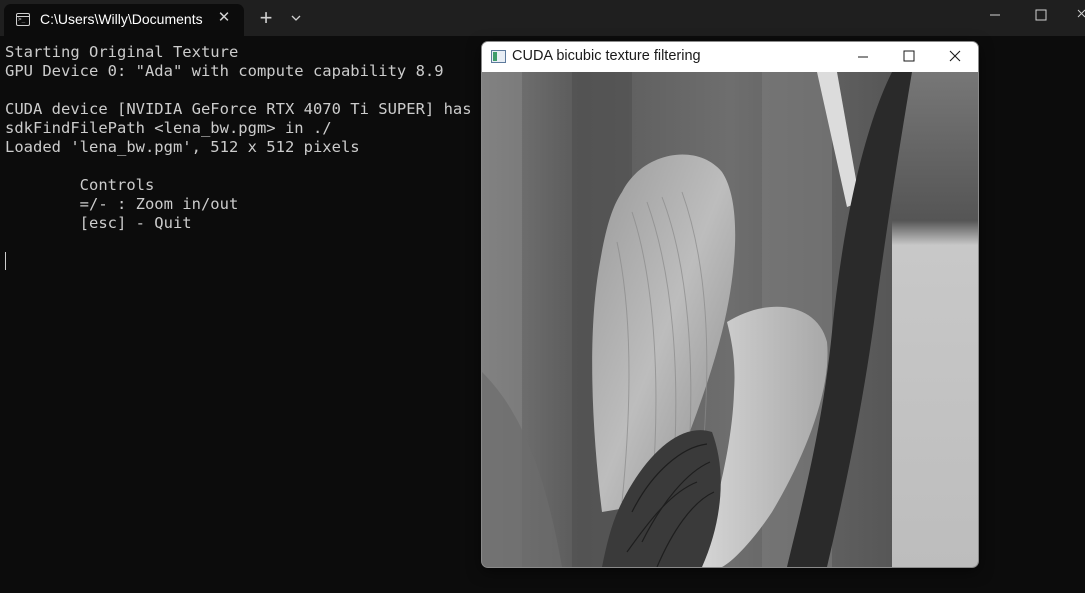  Describe the element at coordinates (730, 57) in the screenshot. I see `cuda-titlebar: CUDA bicubic texture filtering` at that location.